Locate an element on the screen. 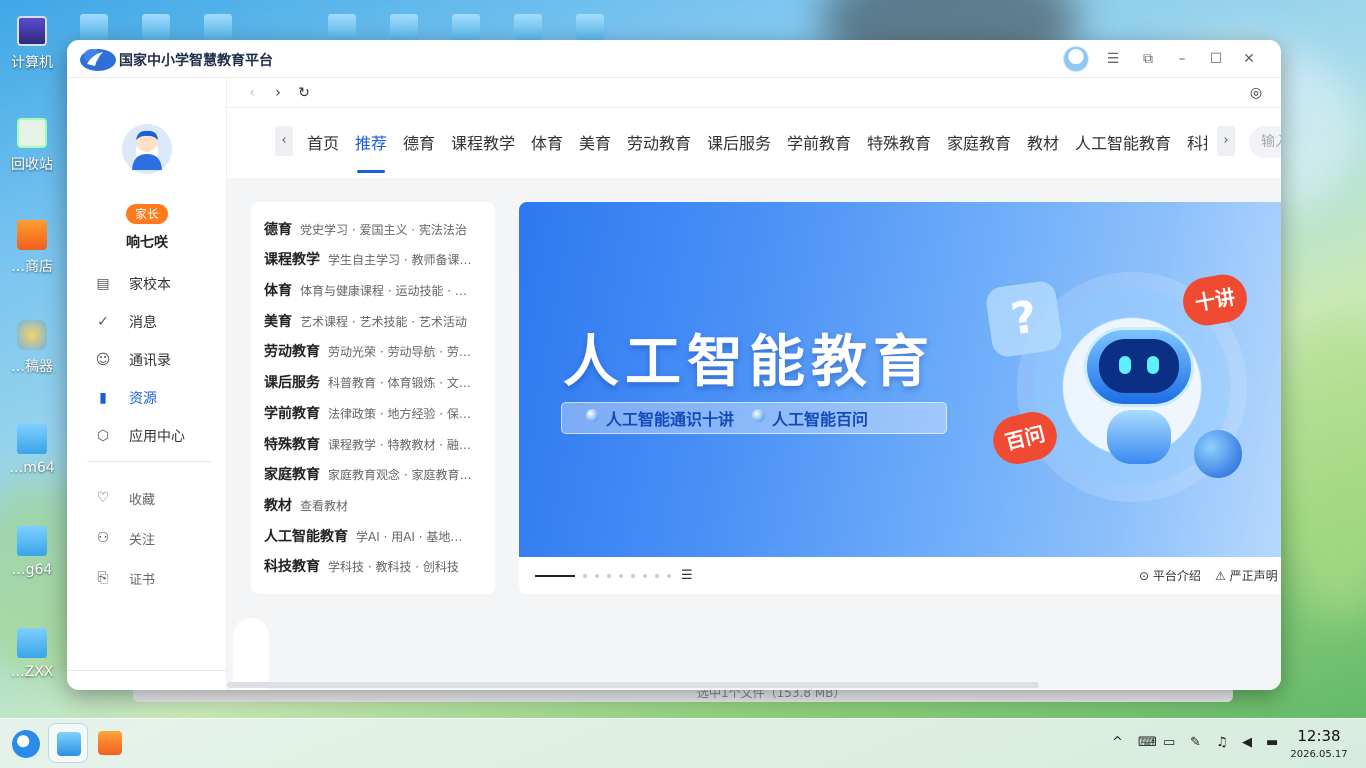  tab-home: 首页 is located at coordinates (323, 142).